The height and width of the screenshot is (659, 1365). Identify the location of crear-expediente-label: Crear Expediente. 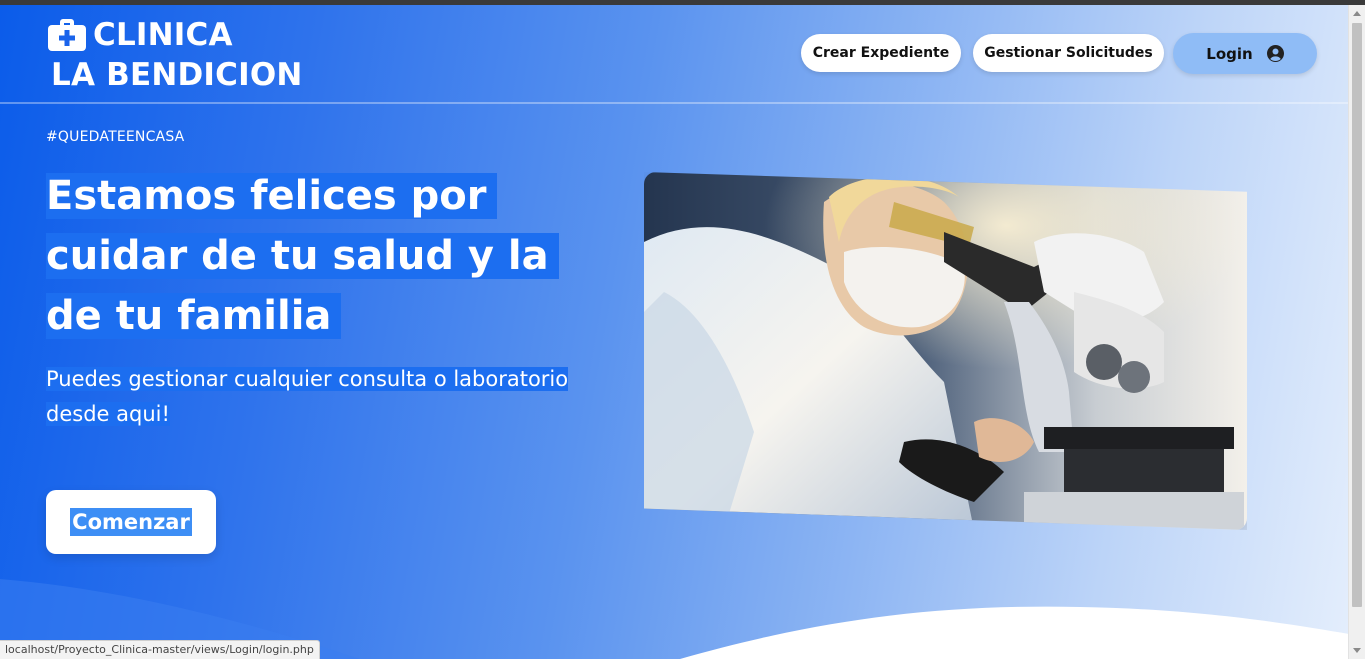
(881, 53).